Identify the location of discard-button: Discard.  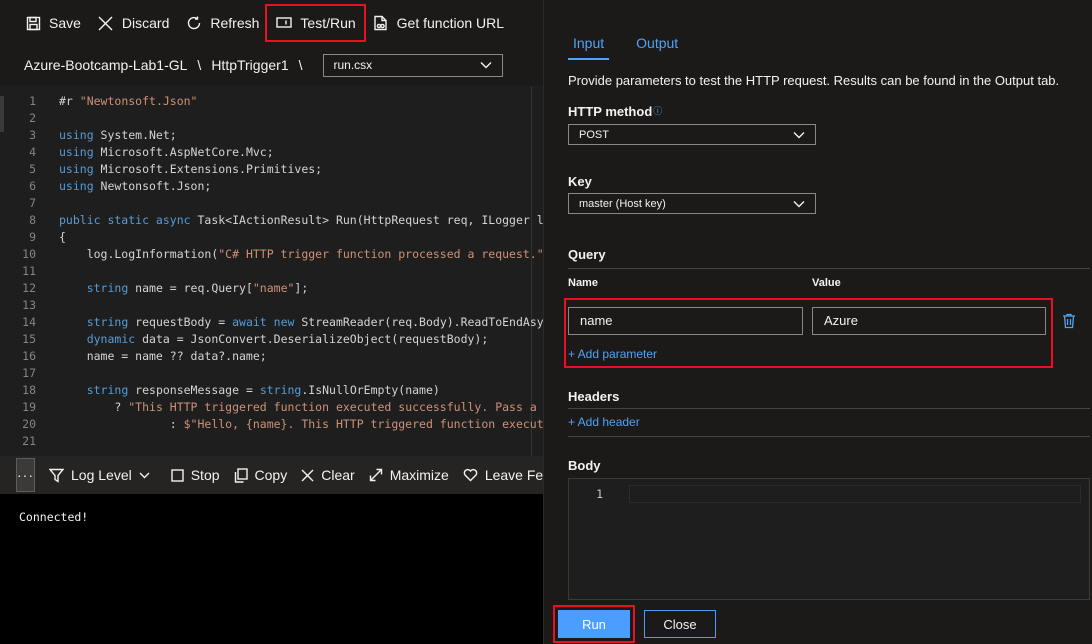
(133, 23).